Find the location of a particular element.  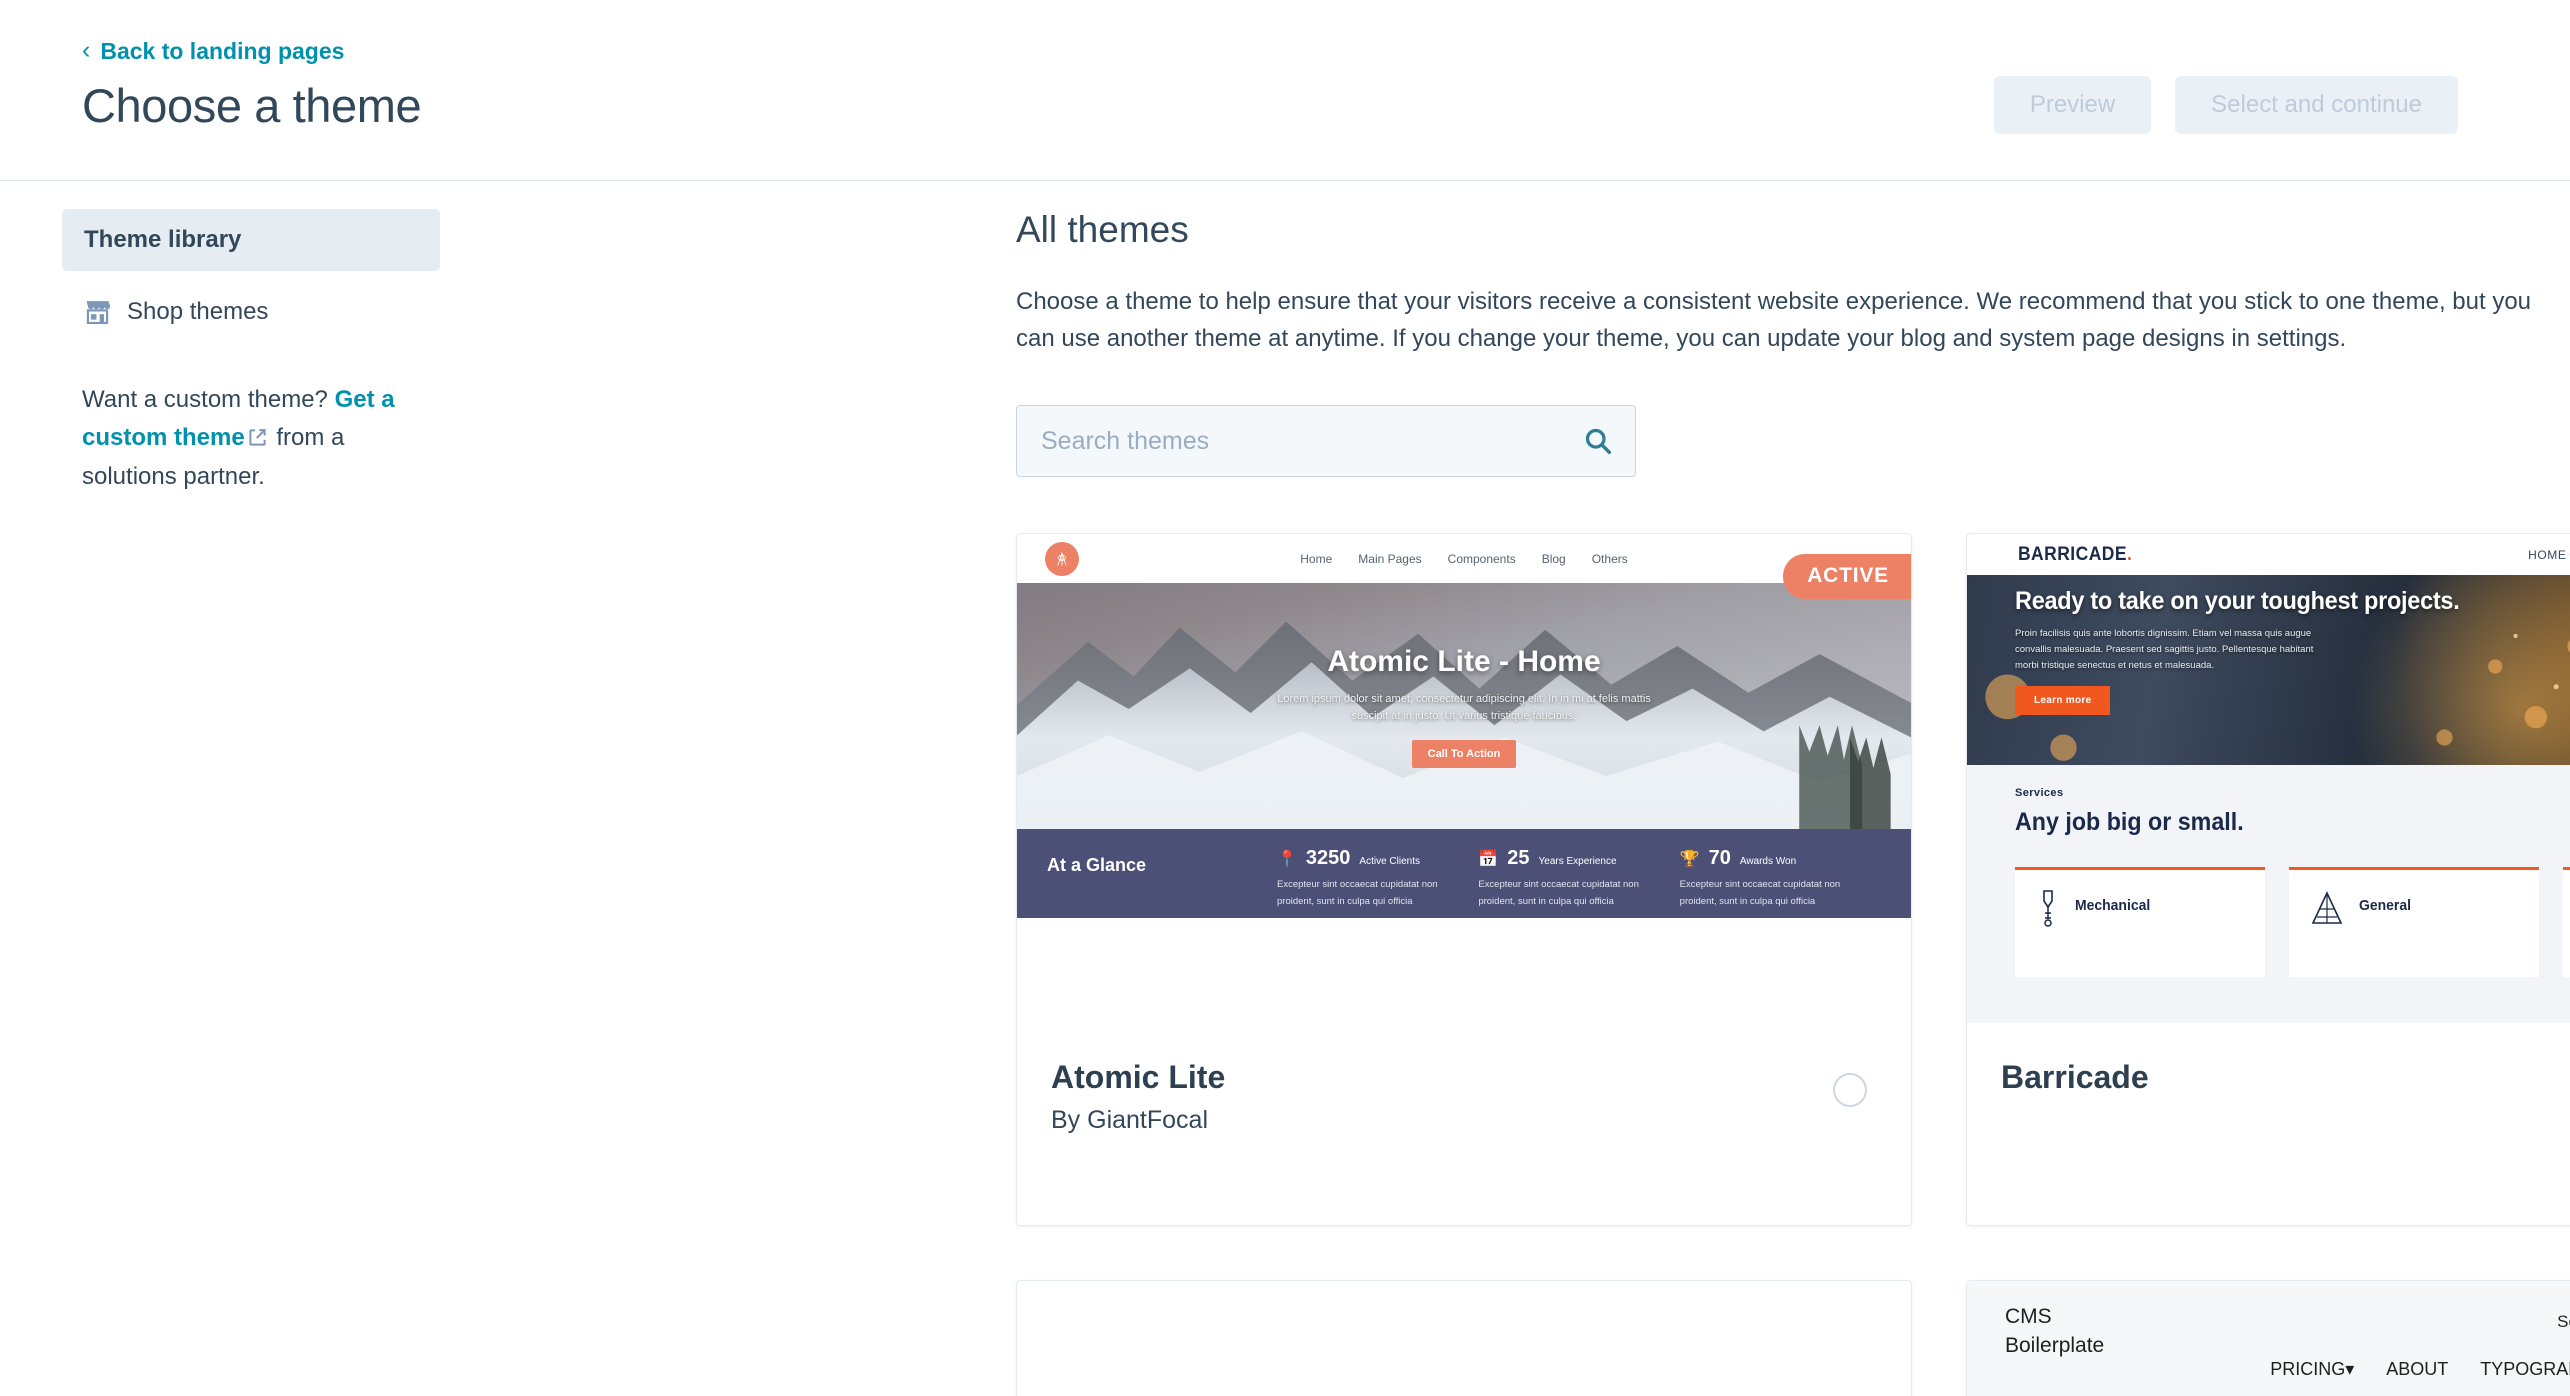

calendar-icon: 📅 is located at coordinates (1488, 860).